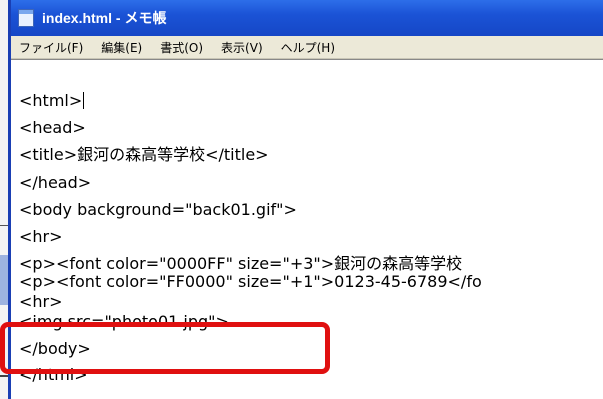 This screenshot has width=603, height=399. Describe the element at coordinates (52, 100) in the screenshot. I see `code-line: <html>` at that location.